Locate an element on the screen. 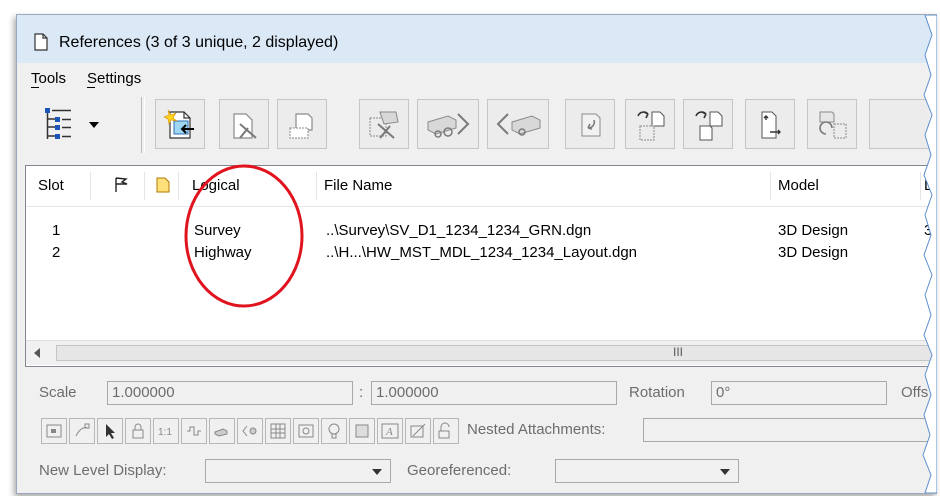  mirror-horizontal-icon is located at coordinates (651, 126).